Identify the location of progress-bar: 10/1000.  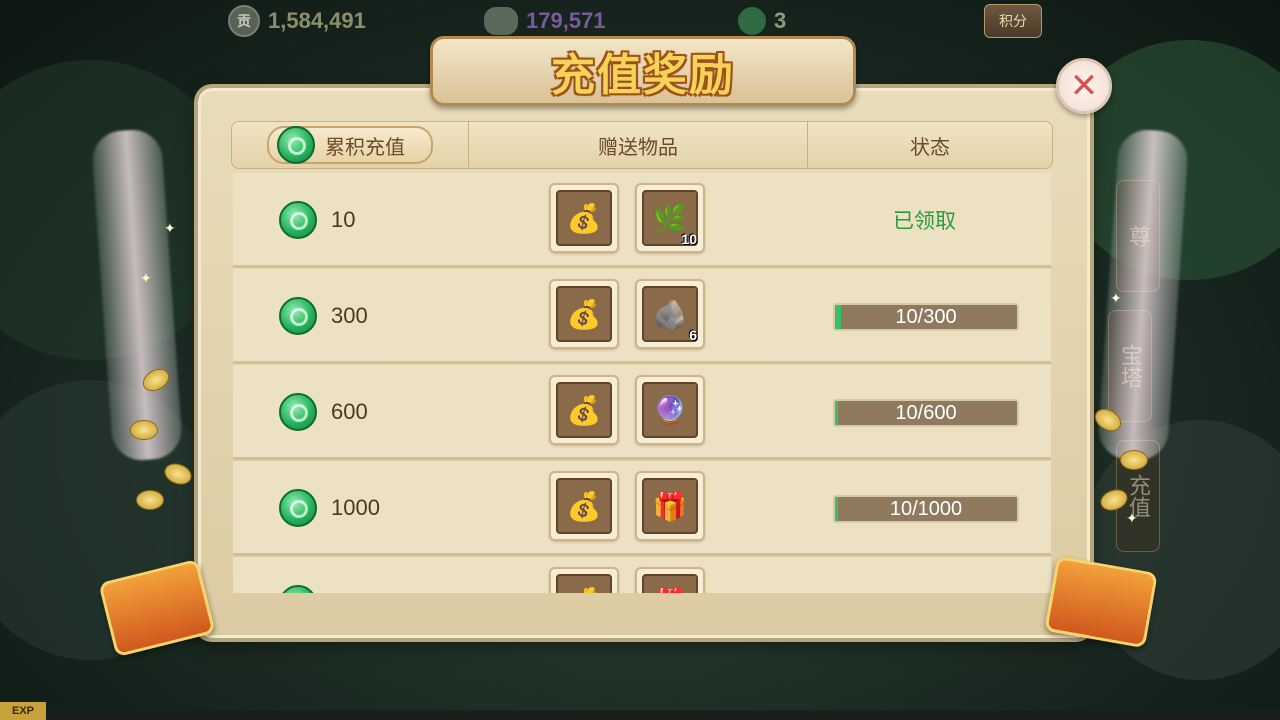
(926, 509).